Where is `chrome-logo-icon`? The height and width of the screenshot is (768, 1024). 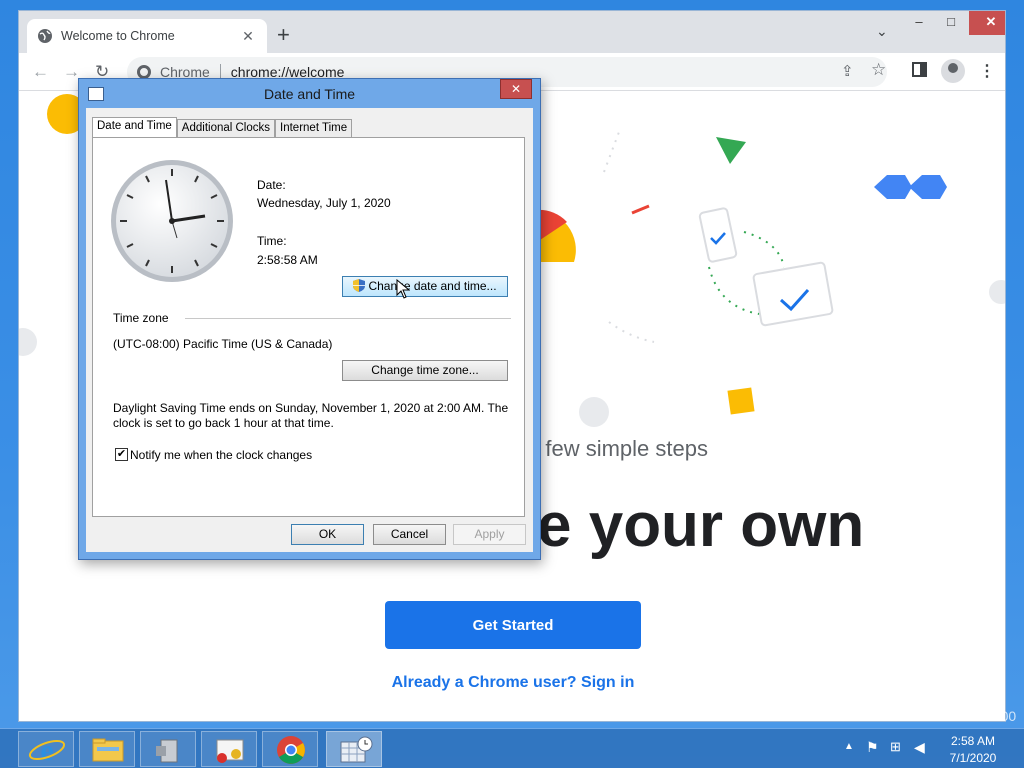
chrome-logo-icon is located at coordinates (144, 72).